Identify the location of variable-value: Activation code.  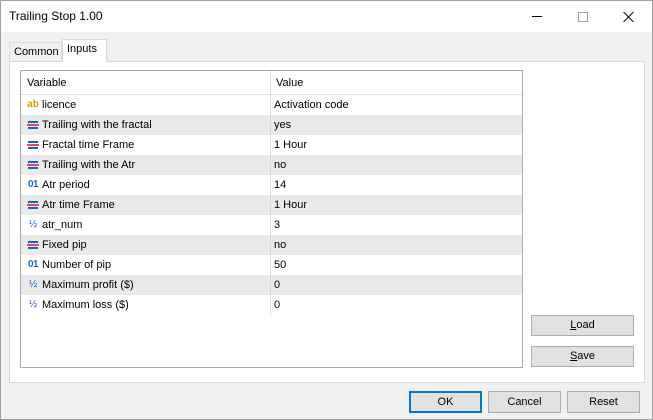
(311, 105).